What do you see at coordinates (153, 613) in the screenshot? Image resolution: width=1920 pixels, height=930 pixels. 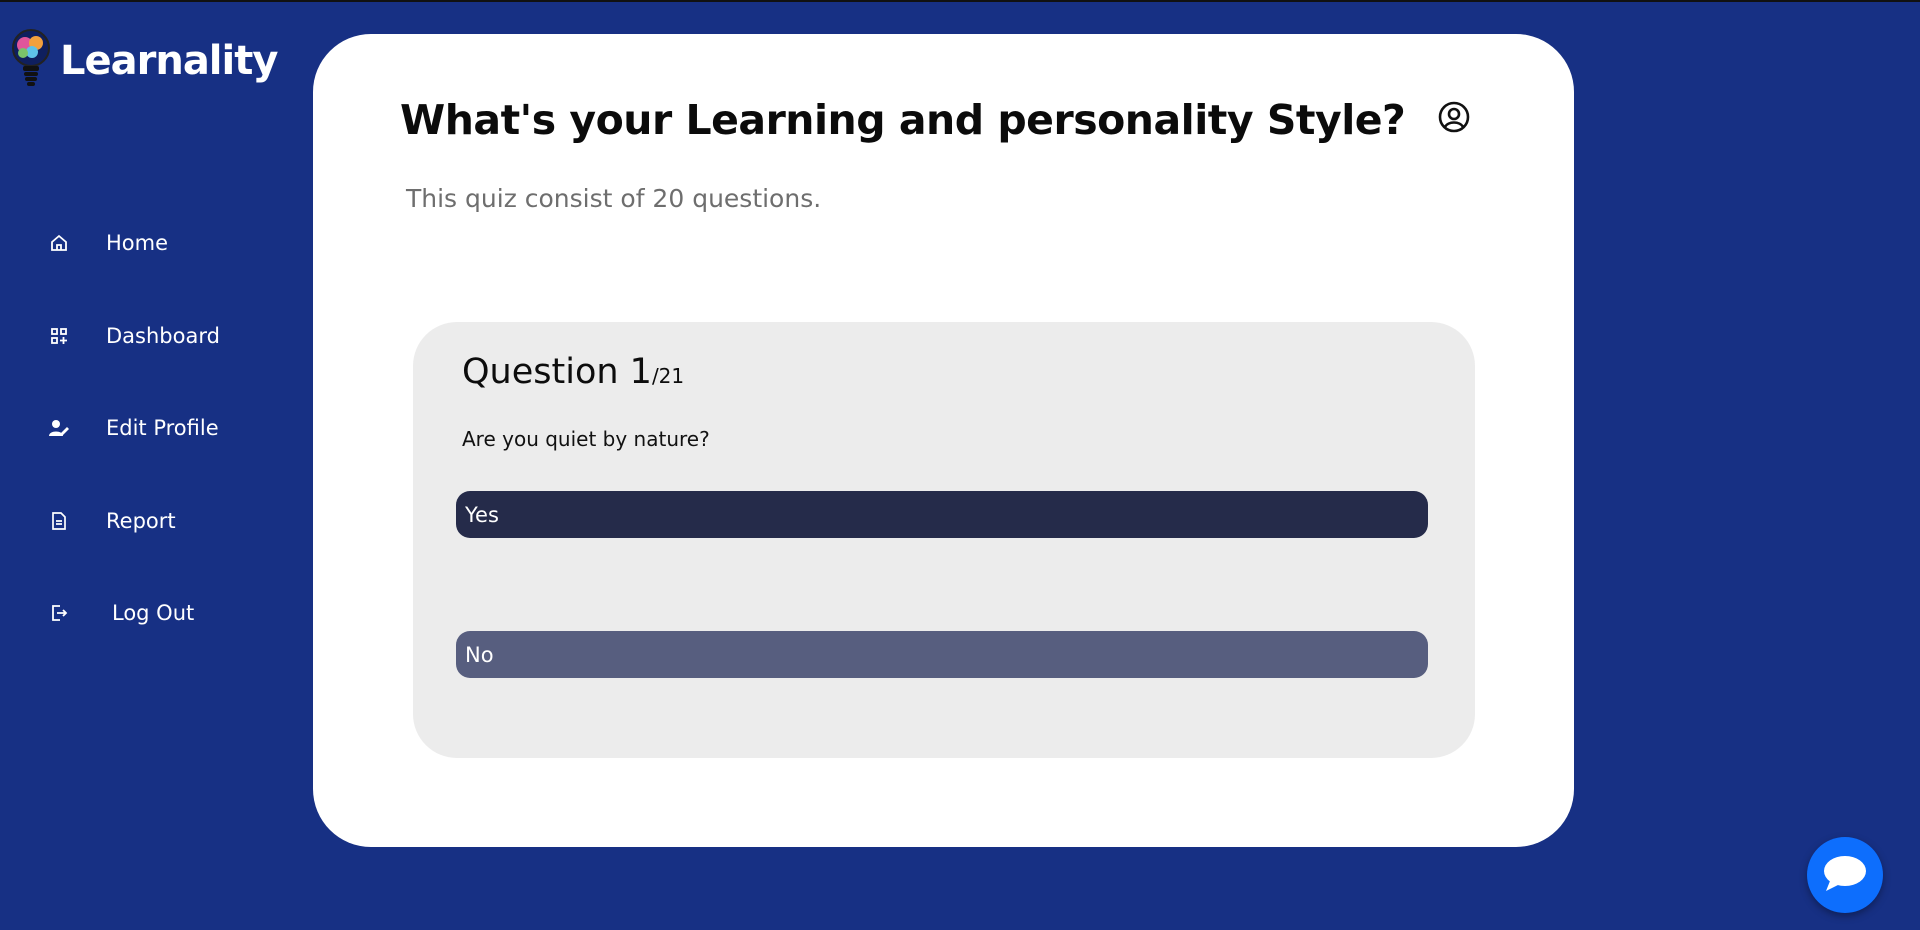 I see `sidebar-item-label: Log Out` at bounding box center [153, 613].